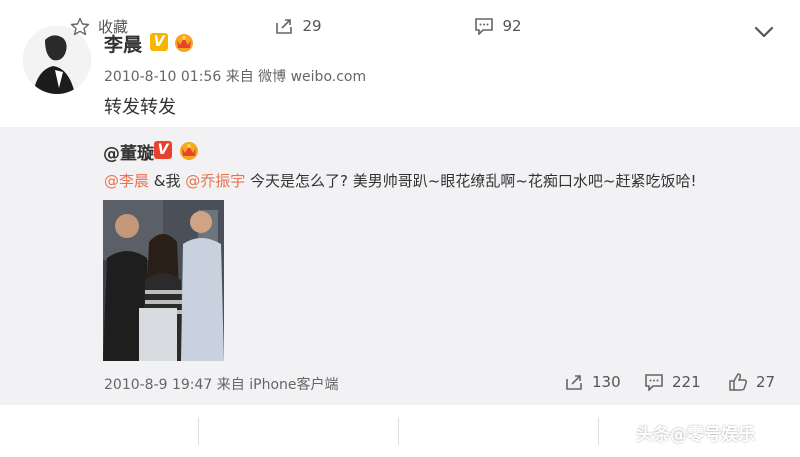 This screenshot has width=800, height=457. I want to click on favorite-label: 收藏, so click(112, 26).